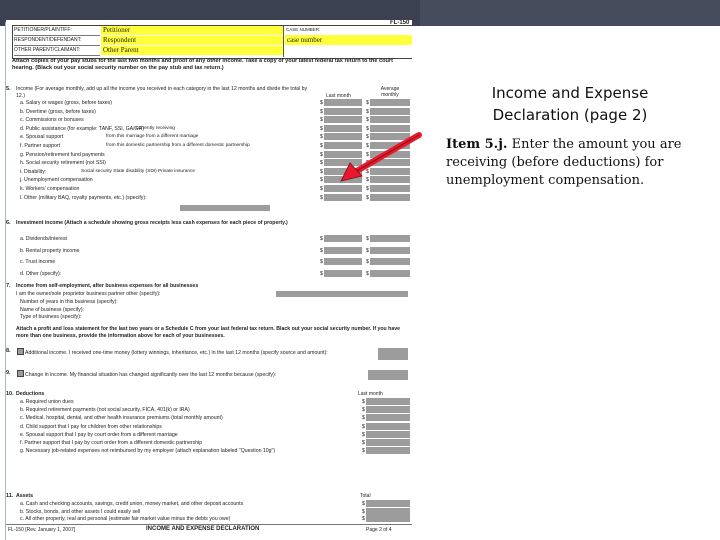 The width and height of the screenshot is (720, 540). I want to click on s5-item-7: g. Pension/retirement fund payments, so click(62, 154).